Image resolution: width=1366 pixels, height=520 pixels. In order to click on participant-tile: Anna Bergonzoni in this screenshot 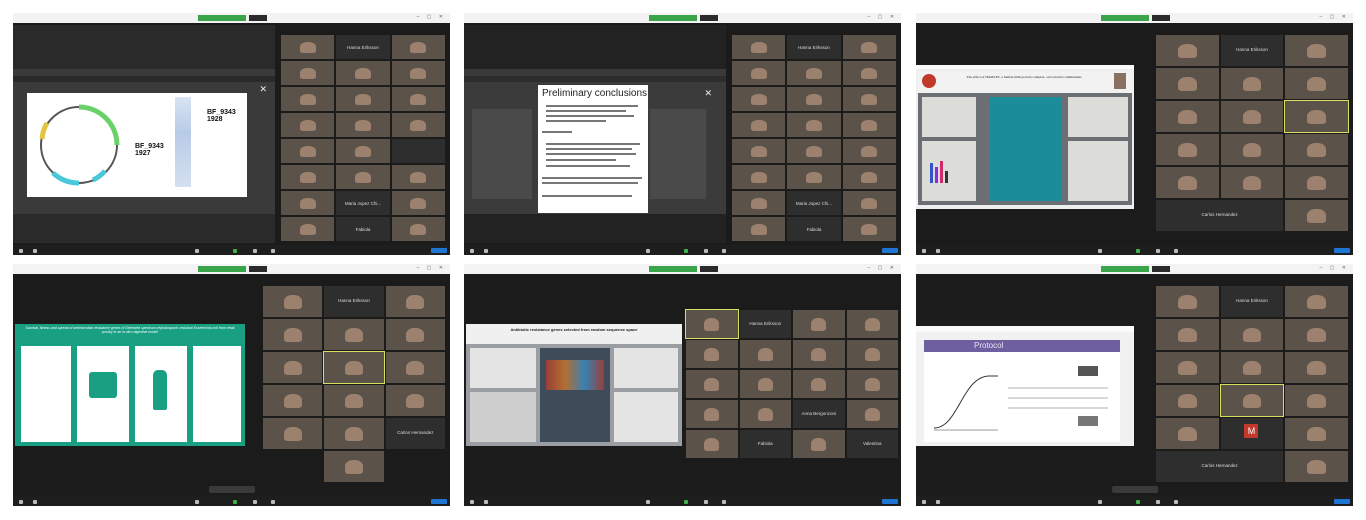, I will do `click(819, 414)`.